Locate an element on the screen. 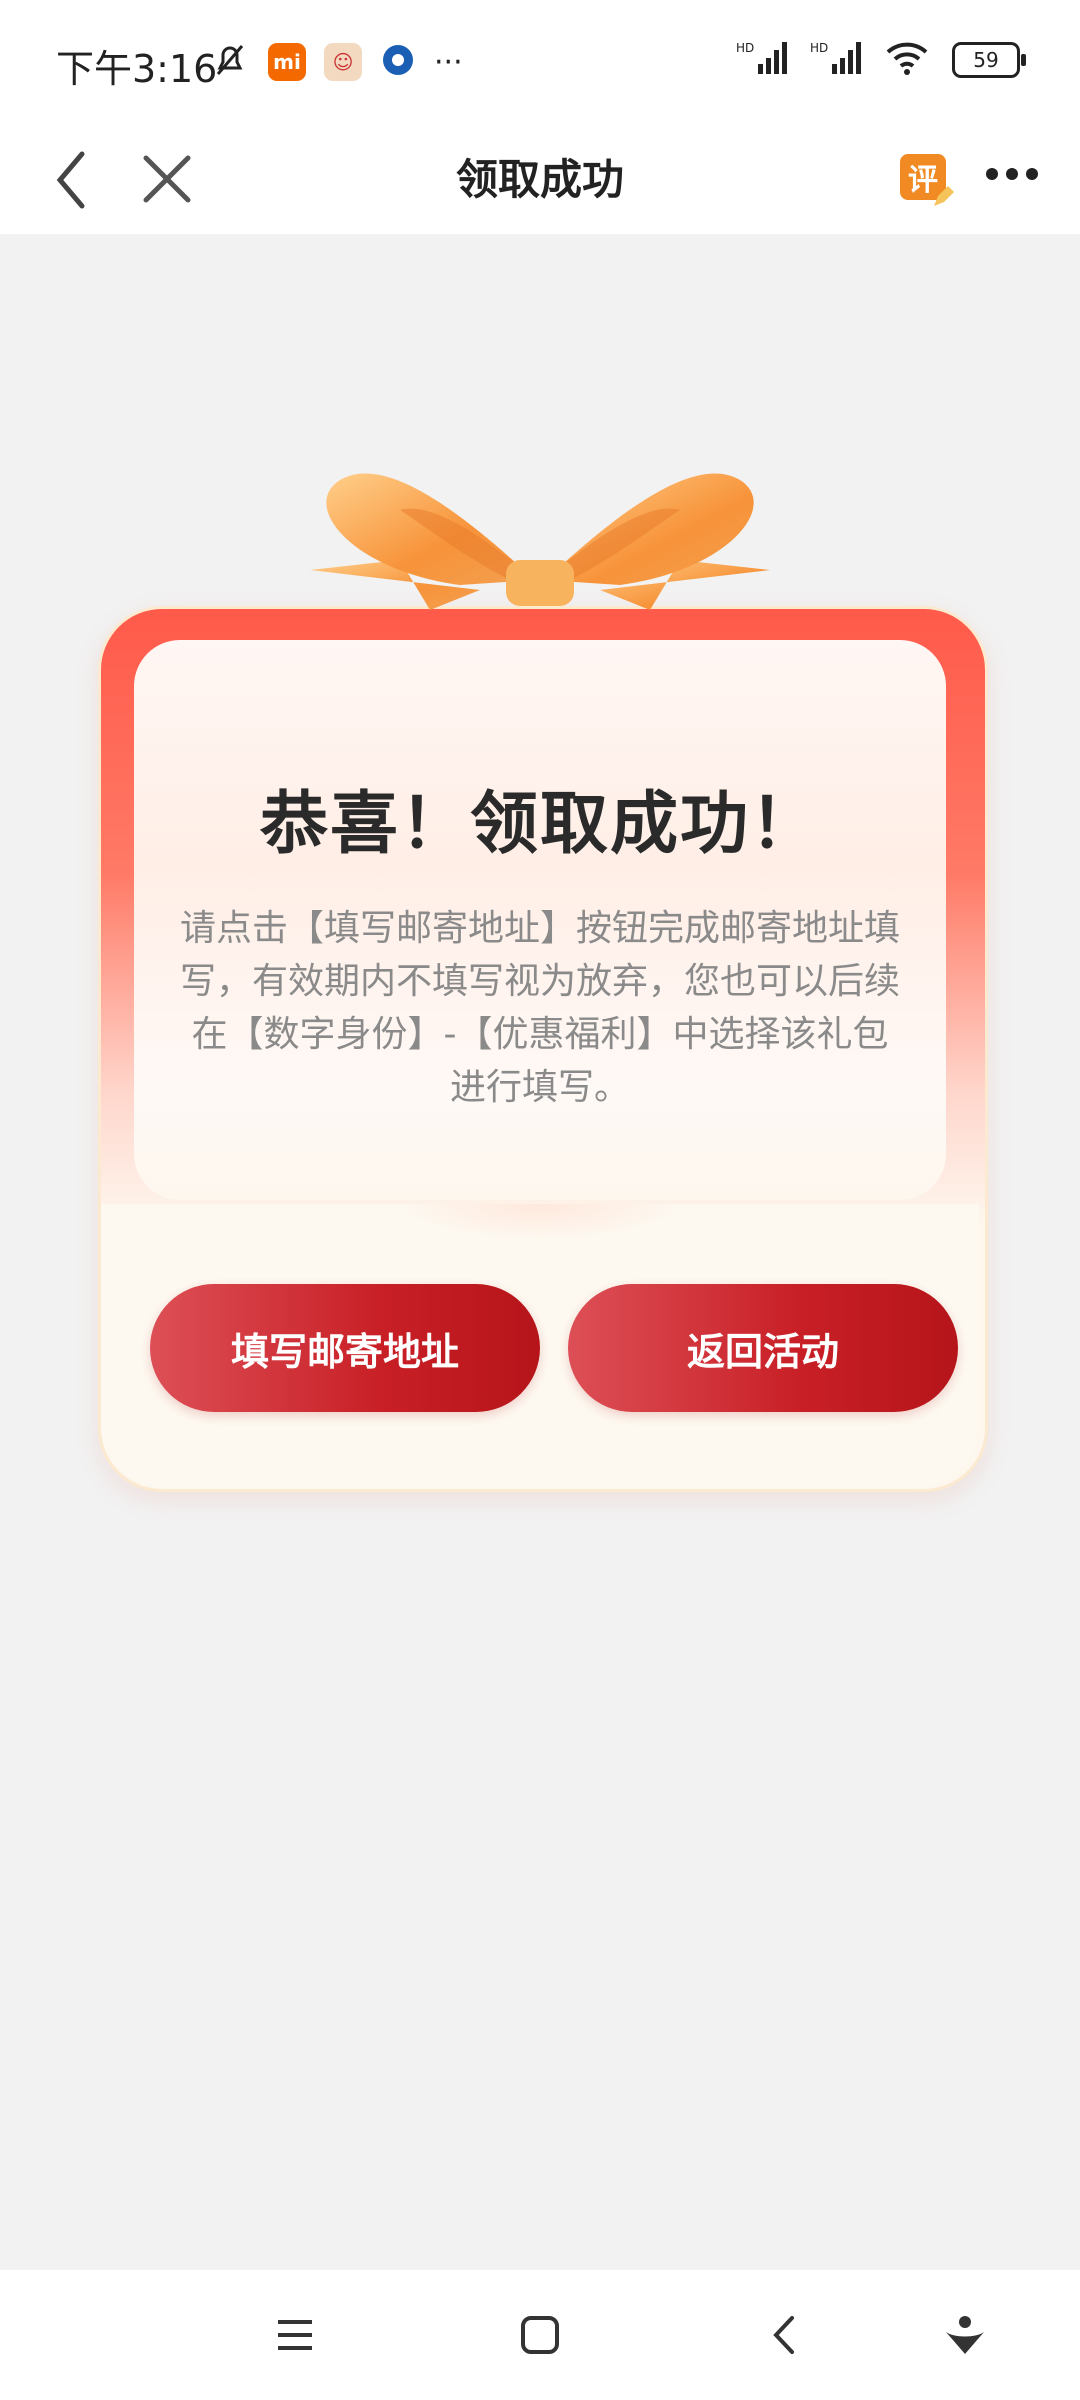 The width and height of the screenshot is (1080, 2400). status-time: 下午3:16 is located at coordinates (137, 69).